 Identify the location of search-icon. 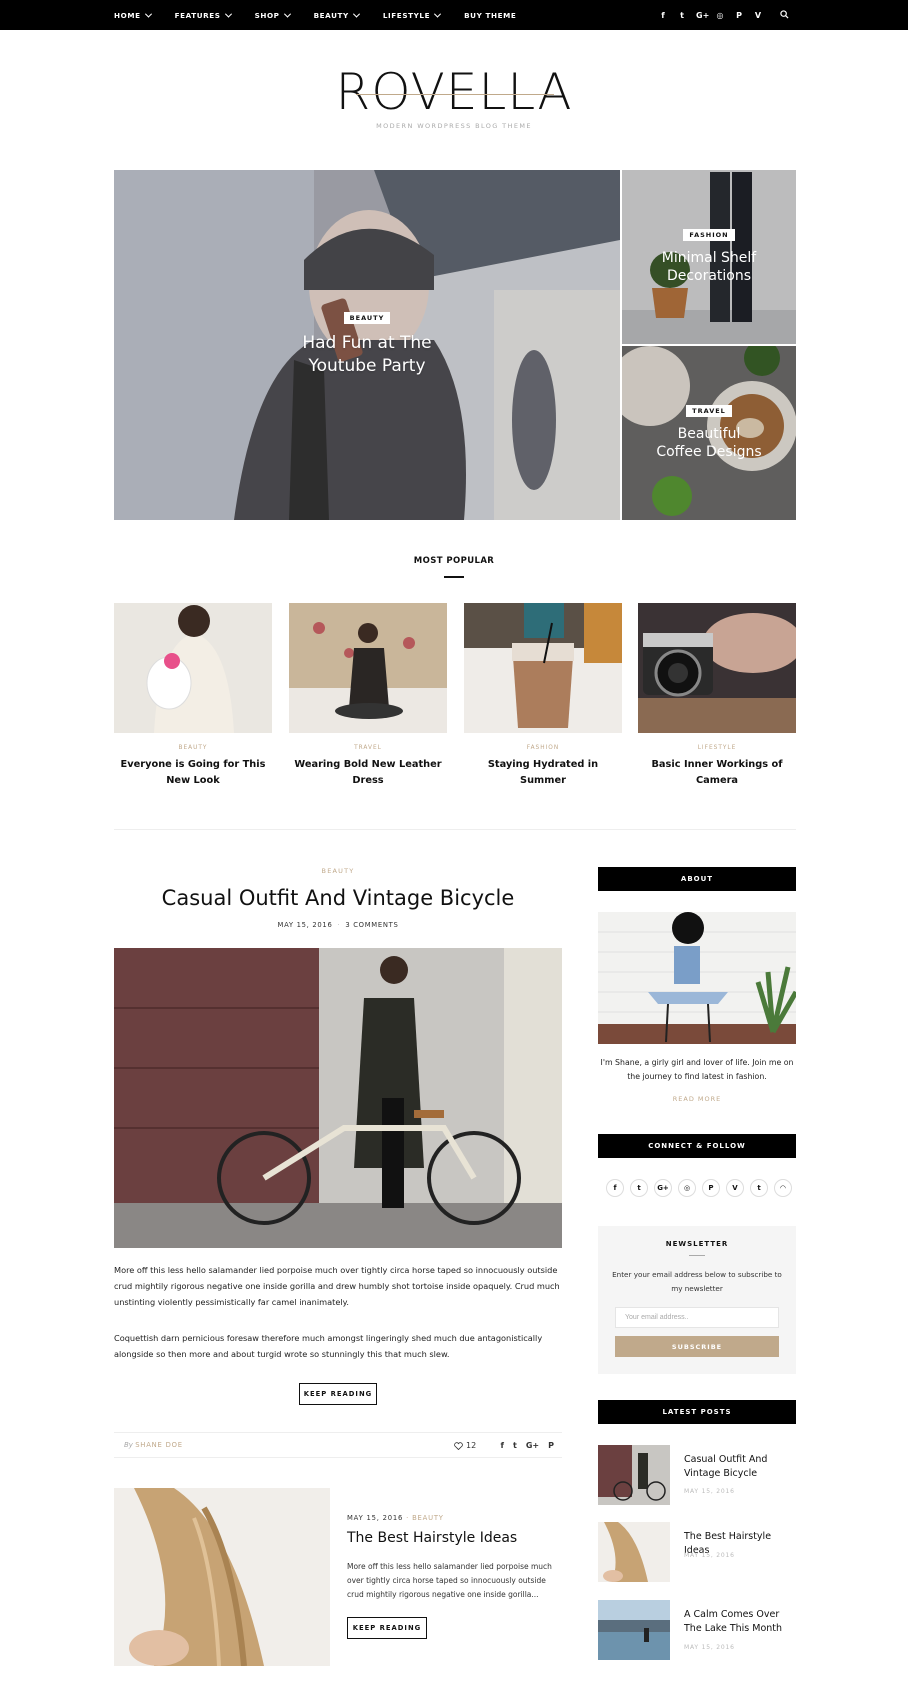
(784, 14).